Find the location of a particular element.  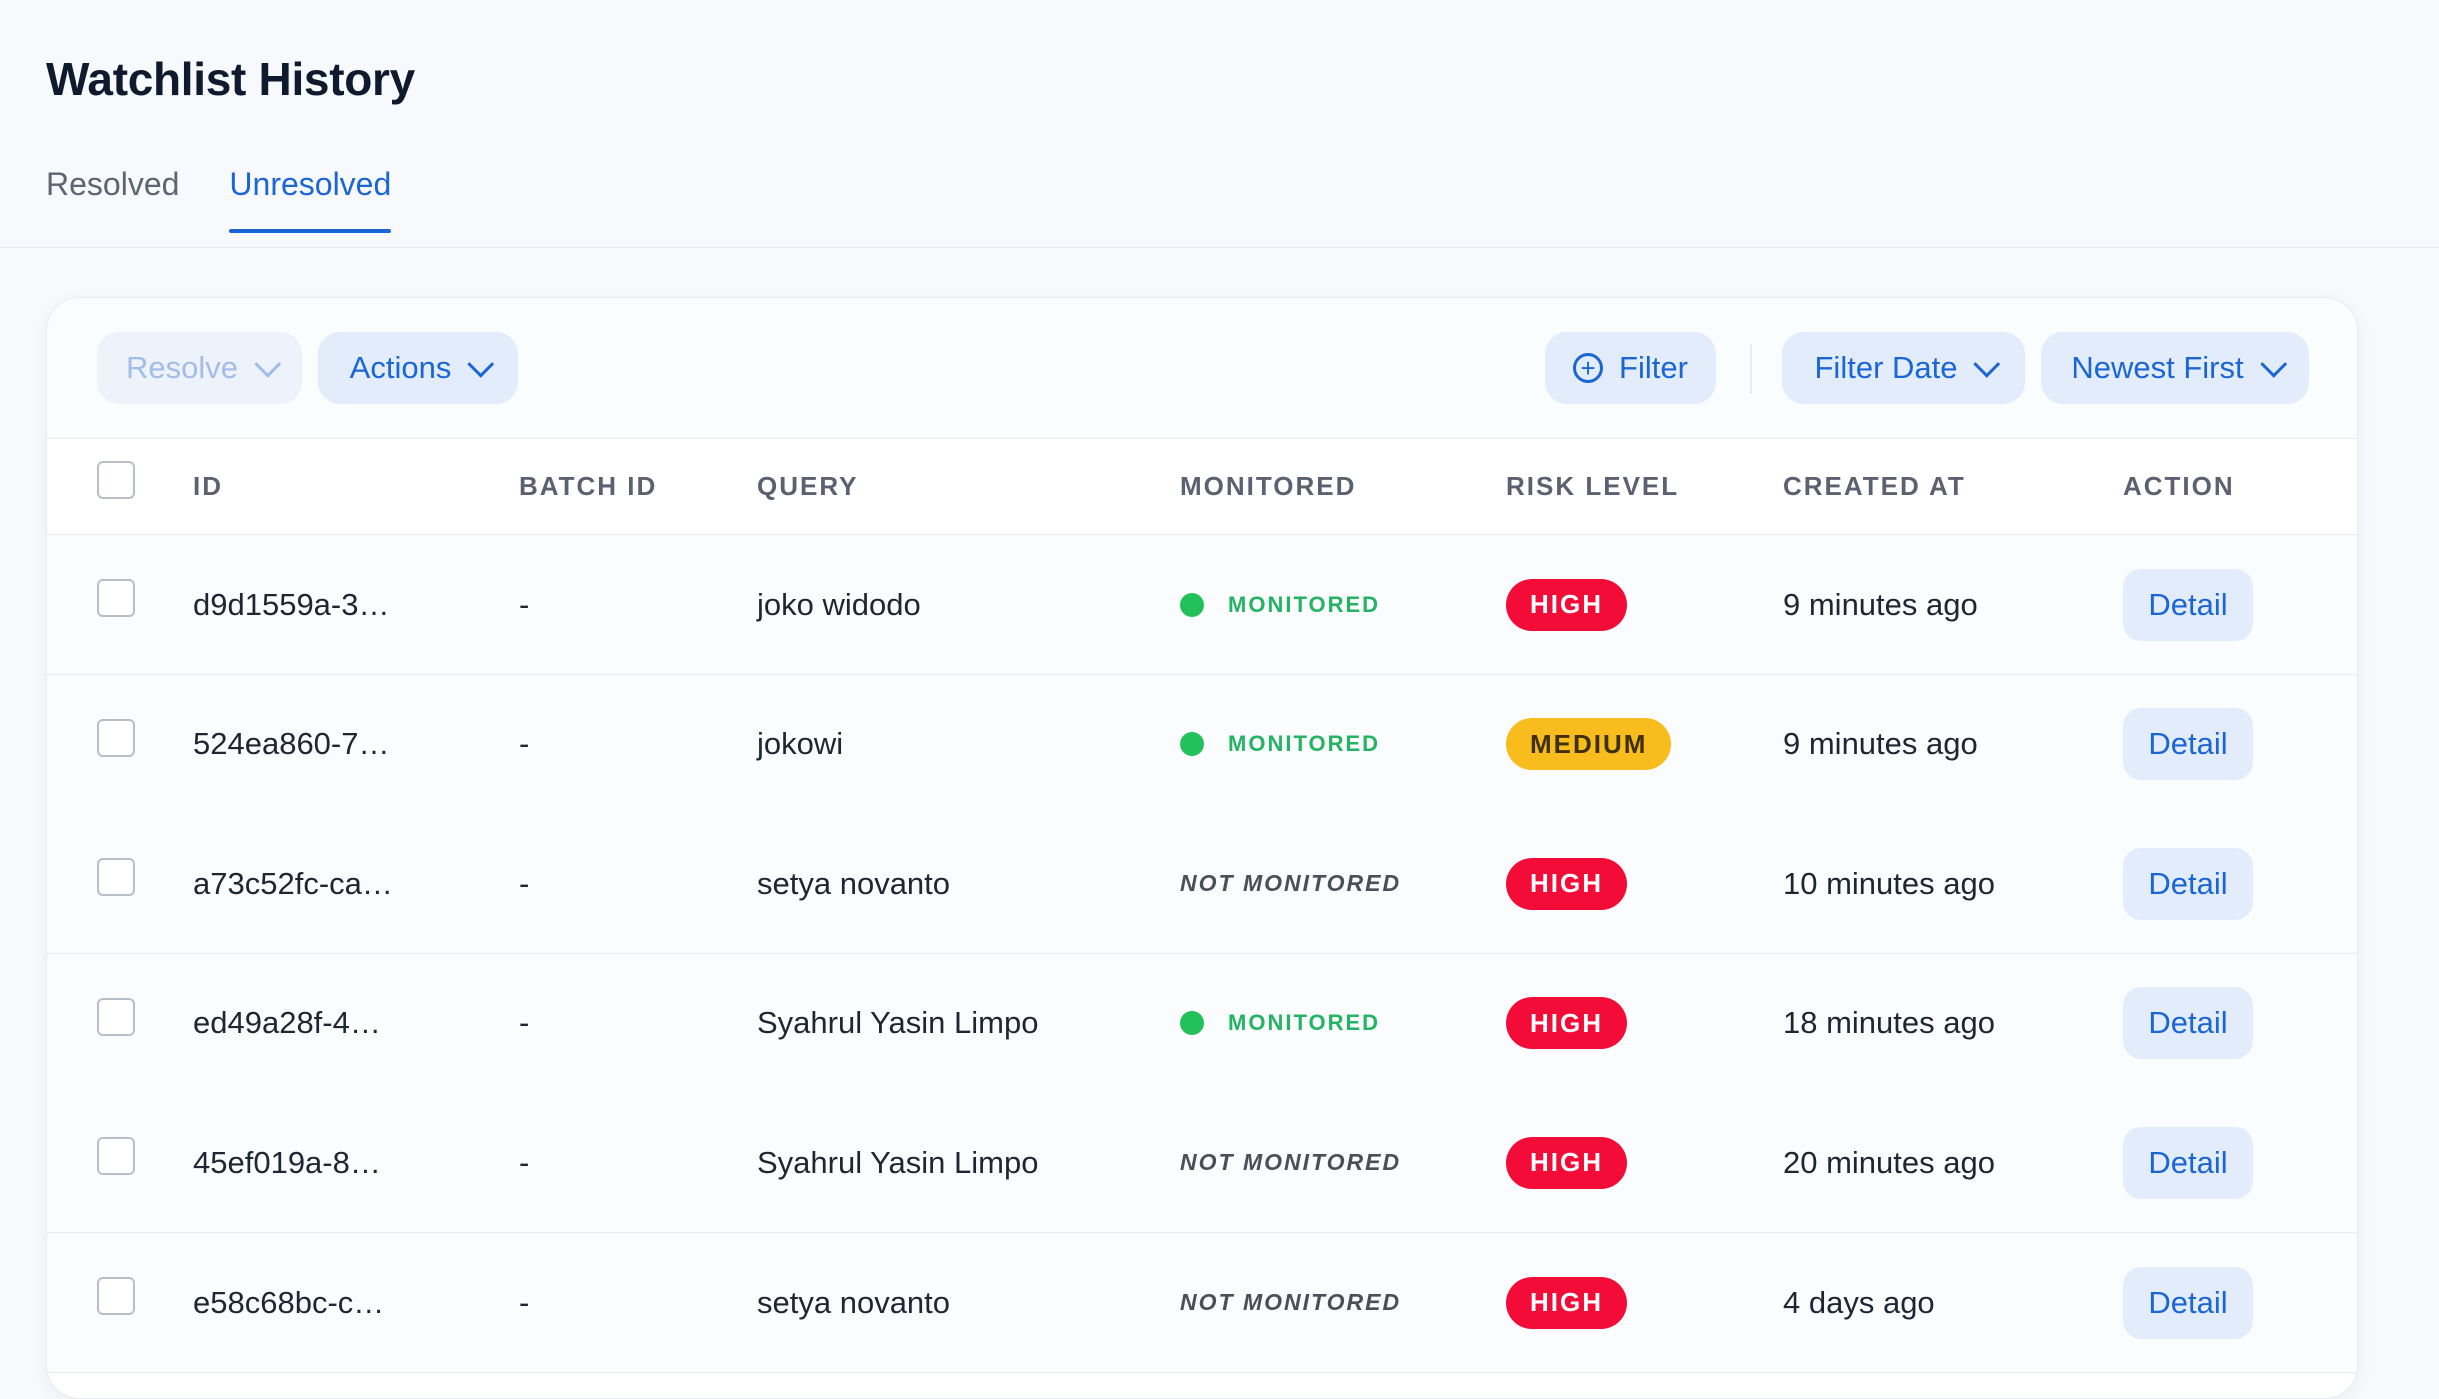

tab-divider is located at coordinates (1219, 247).